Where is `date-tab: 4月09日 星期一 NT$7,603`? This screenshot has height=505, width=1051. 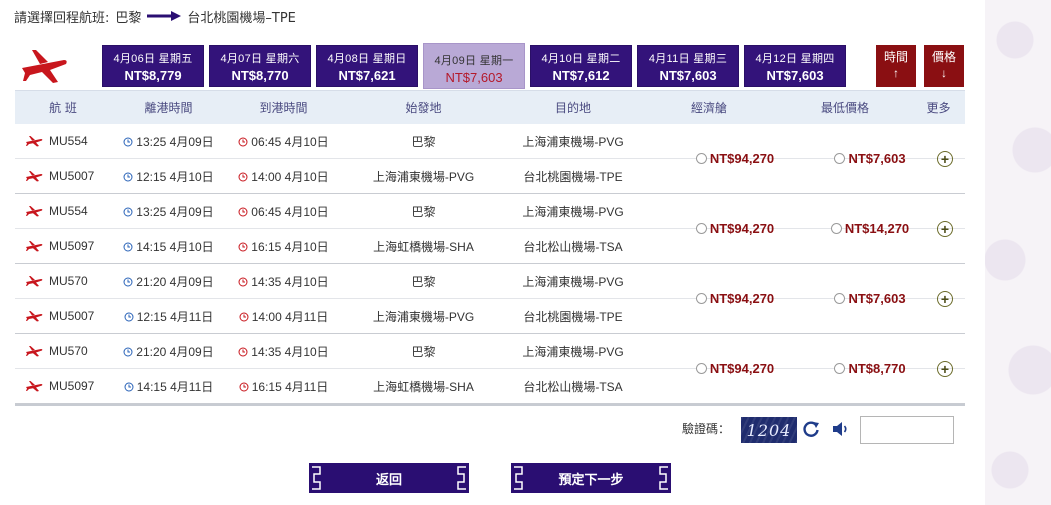
date-tab: 4月09日 星期一 NT$7,603 is located at coordinates (474, 66).